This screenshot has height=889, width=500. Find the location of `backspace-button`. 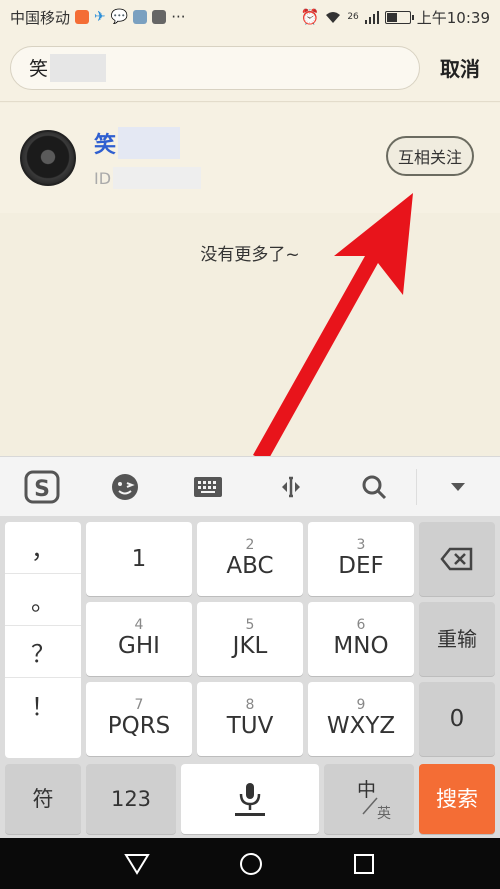

backspace-button is located at coordinates (457, 559).